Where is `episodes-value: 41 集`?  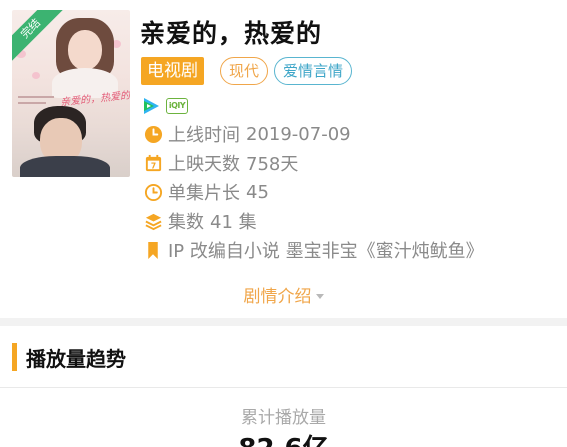
episodes-value: 41 集 is located at coordinates (233, 222).